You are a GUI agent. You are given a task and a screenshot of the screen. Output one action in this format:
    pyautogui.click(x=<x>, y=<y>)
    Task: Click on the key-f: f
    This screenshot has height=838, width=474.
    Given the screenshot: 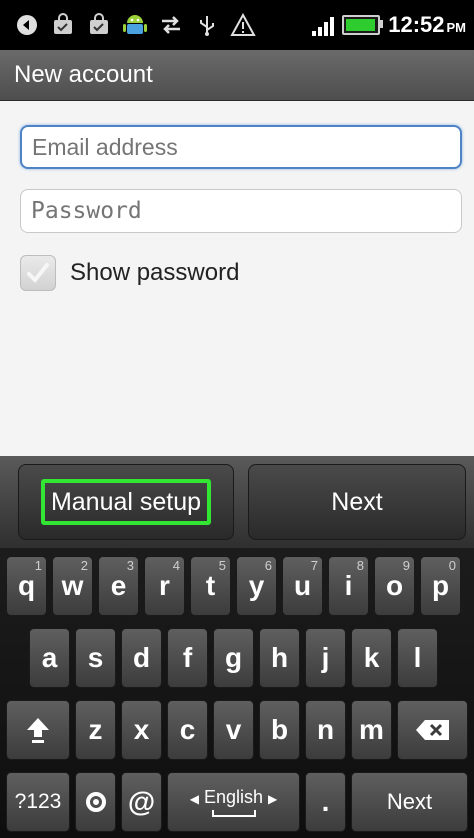 What is the action you would take?
    pyautogui.click(x=187, y=658)
    